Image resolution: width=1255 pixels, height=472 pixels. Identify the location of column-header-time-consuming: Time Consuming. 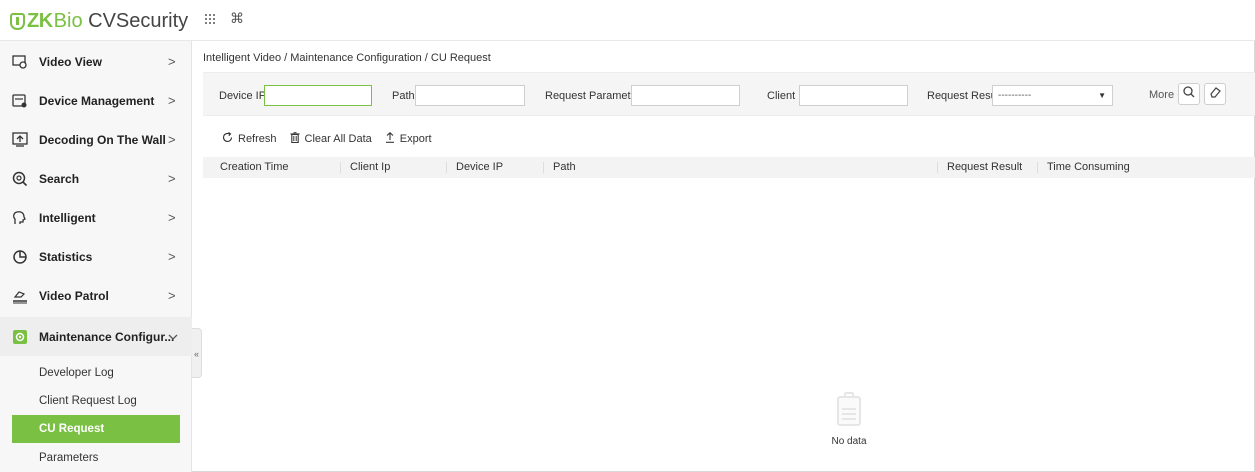
(1088, 167).